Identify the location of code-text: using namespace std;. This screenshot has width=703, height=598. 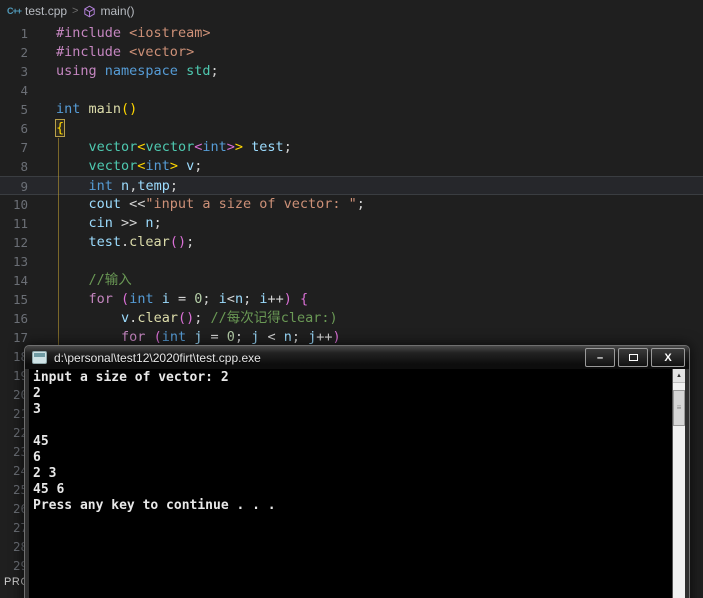
(123, 71).